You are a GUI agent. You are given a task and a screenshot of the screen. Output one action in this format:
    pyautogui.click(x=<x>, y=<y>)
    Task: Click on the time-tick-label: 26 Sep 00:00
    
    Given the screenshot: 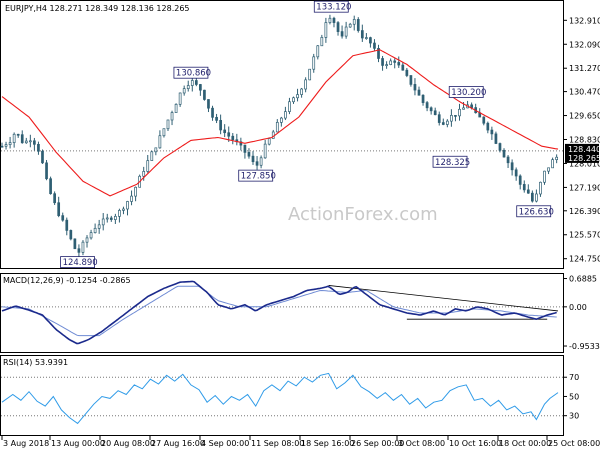 What is the action you would take?
    pyautogui.click(x=377, y=443)
    